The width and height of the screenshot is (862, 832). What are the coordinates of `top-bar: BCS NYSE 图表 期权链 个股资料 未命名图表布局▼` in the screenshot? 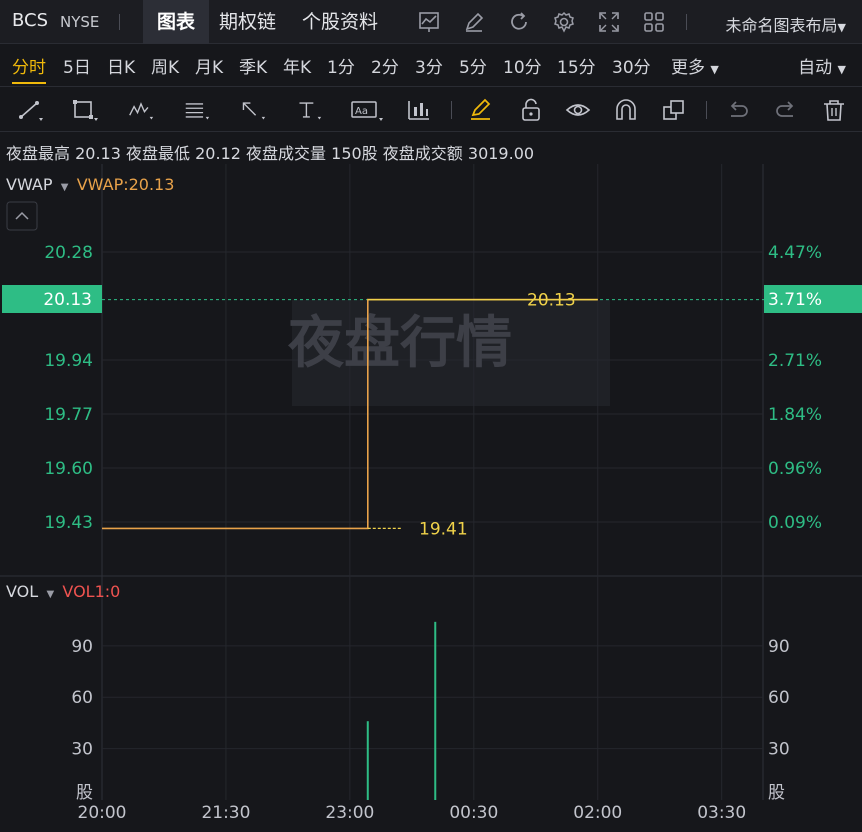 It's located at (431, 22).